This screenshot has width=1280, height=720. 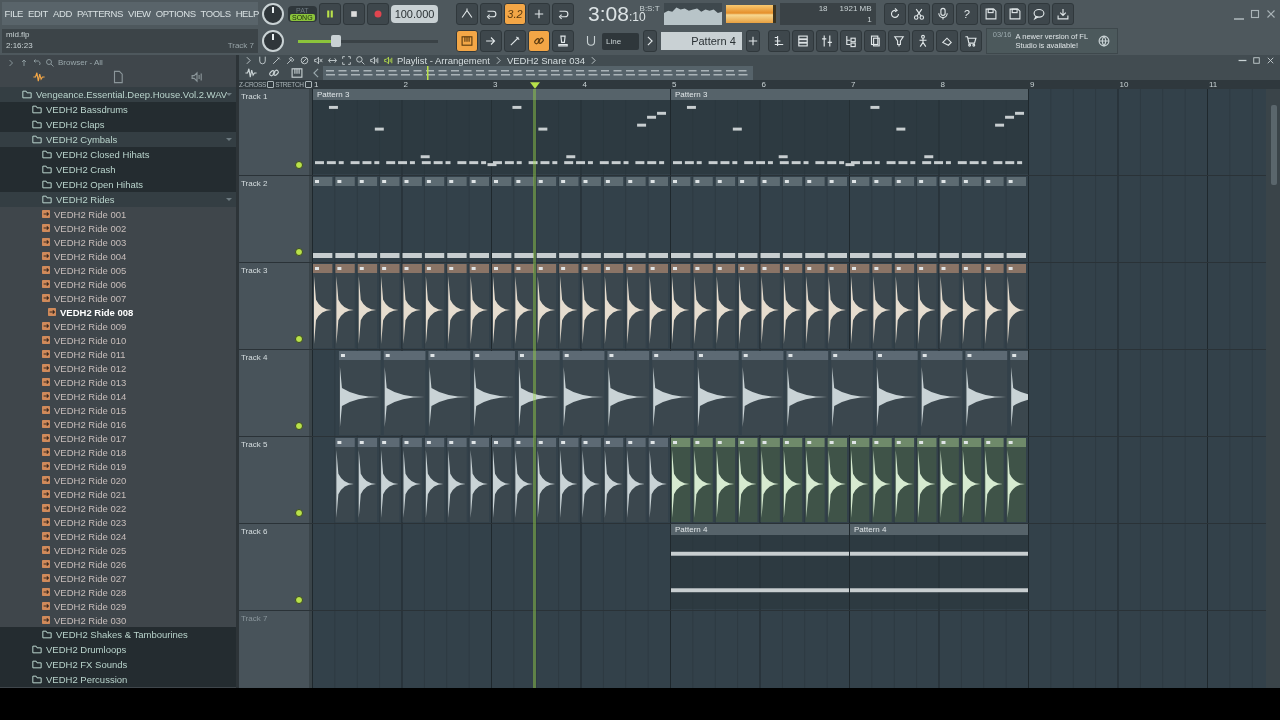 What do you see at coordinates (515, 13) in the screenshot?
I see `toolbar-button: 3.2` at bounding box center [515, 13].